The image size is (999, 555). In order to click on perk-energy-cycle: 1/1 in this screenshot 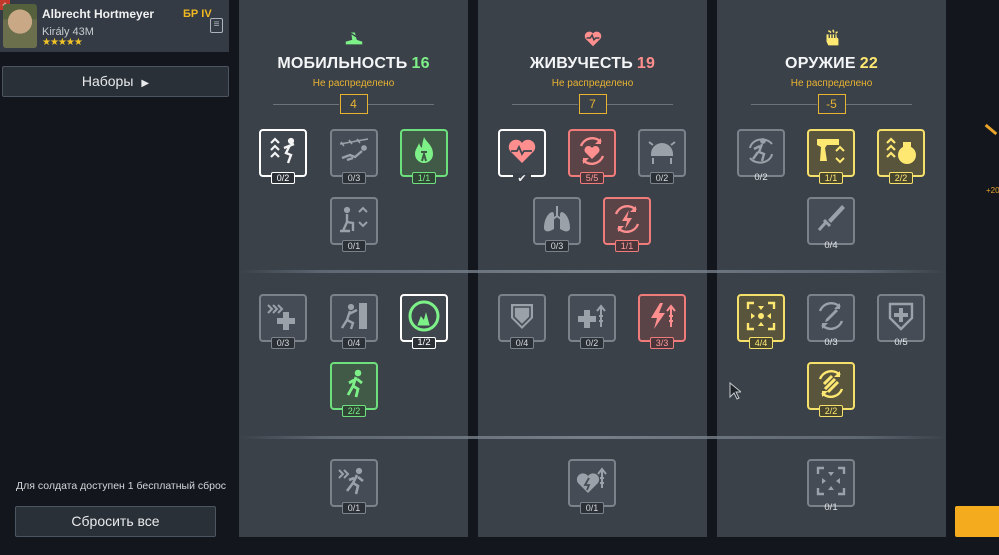, I will do `click(627, 224)`.